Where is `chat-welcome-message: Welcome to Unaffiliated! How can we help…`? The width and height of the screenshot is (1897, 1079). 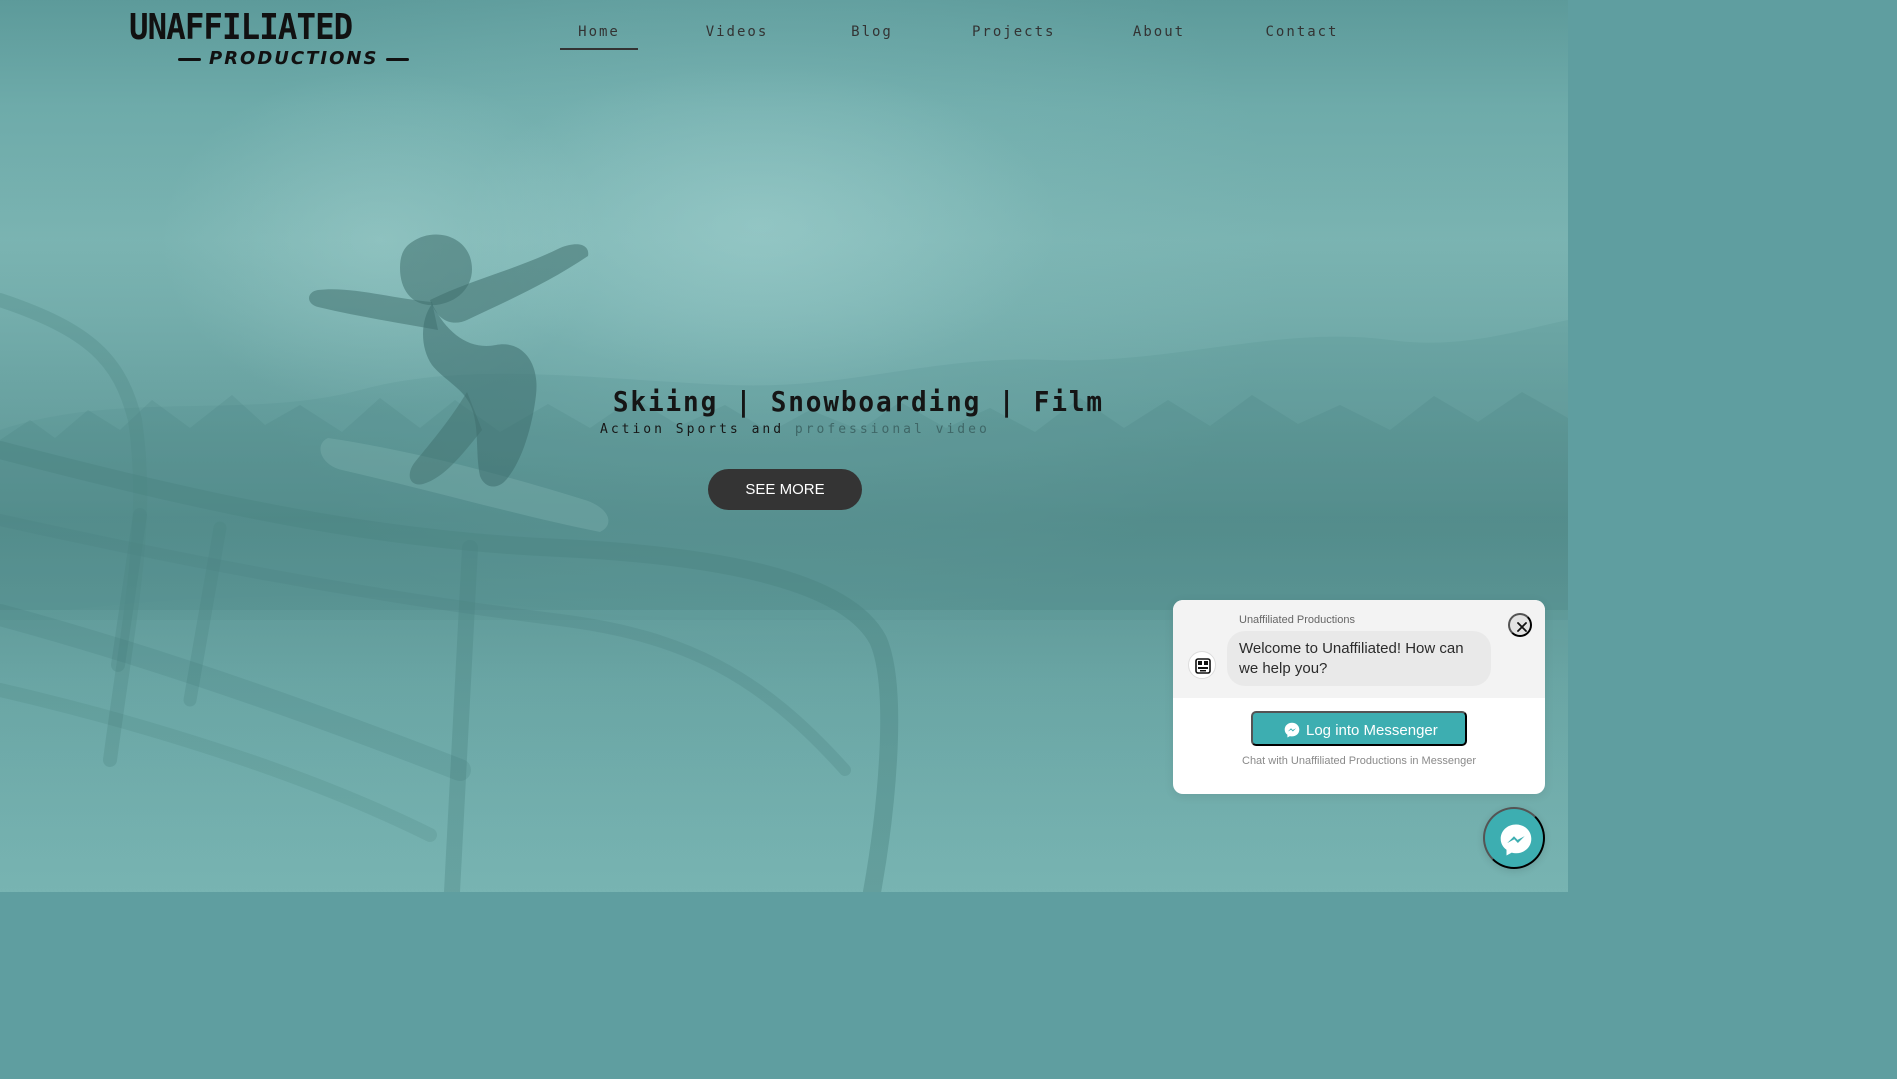 chat-welcome-message: Welcome to Unaffiliated! How can we help… is located at coordinates (1359, 658).